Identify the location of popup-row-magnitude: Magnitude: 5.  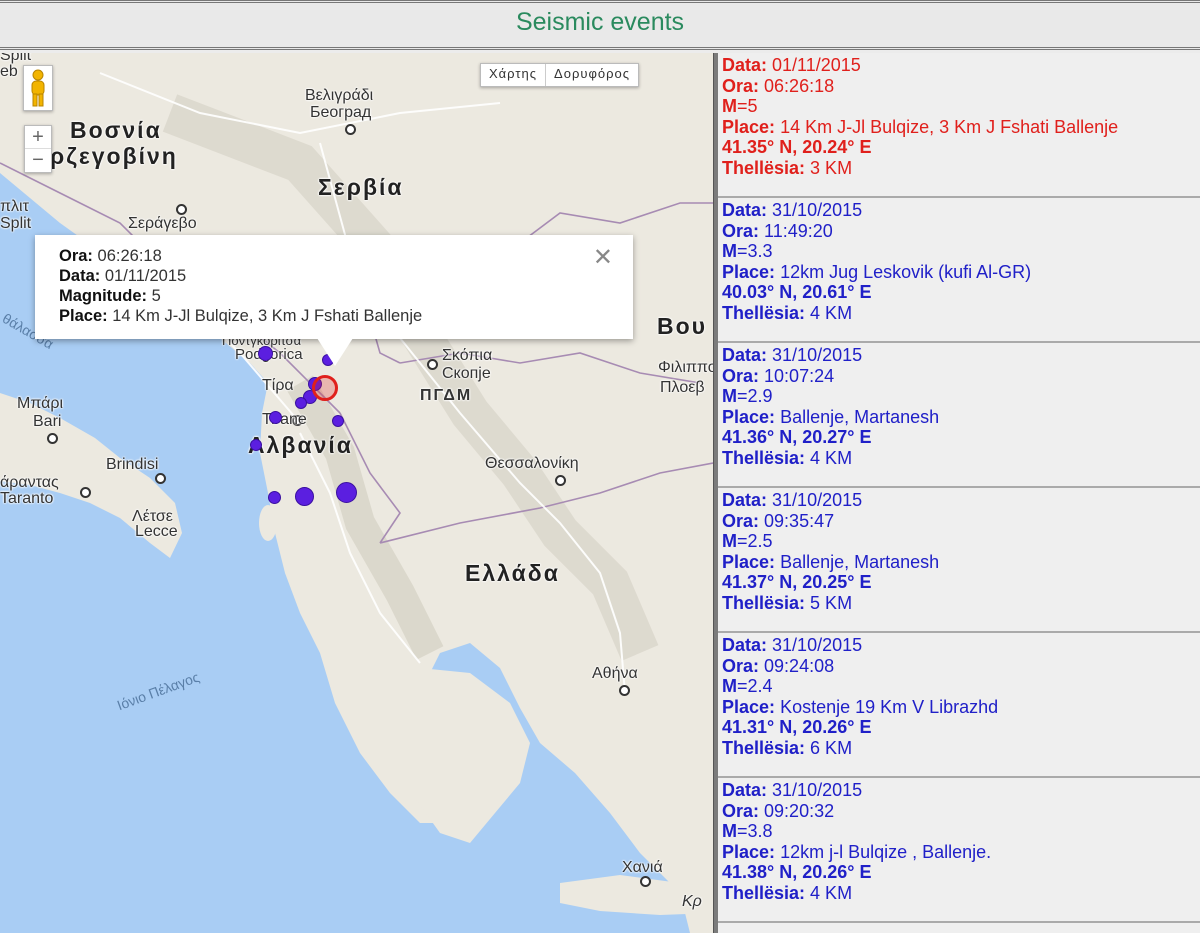
(110, 296).